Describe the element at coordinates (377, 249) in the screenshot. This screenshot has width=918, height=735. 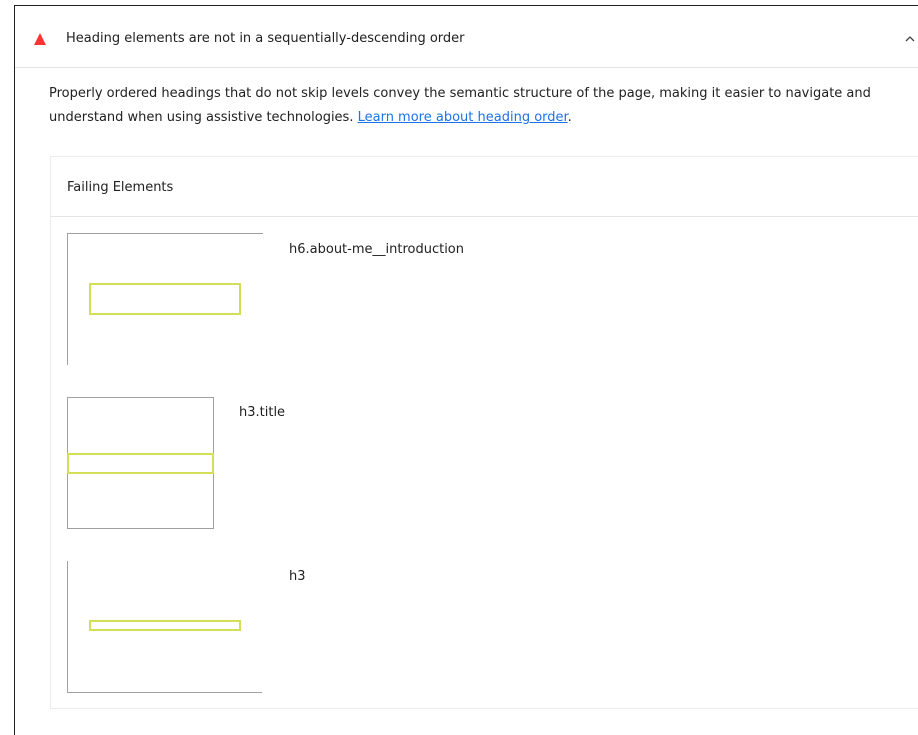
I see `node-selector-label: h6.about-me__introduction` at that location.